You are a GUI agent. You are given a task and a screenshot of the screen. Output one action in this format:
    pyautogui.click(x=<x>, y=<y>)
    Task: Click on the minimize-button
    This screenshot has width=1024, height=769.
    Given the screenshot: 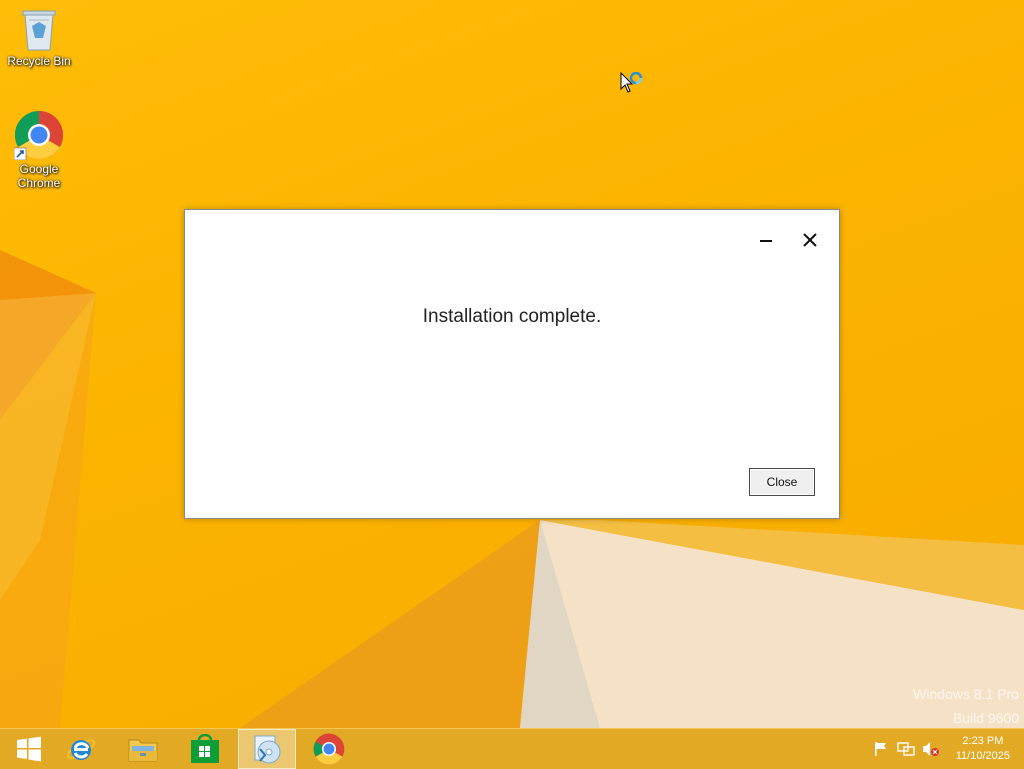 What is the action you would take?
    pyautogui.click(x=766, y=240)
    